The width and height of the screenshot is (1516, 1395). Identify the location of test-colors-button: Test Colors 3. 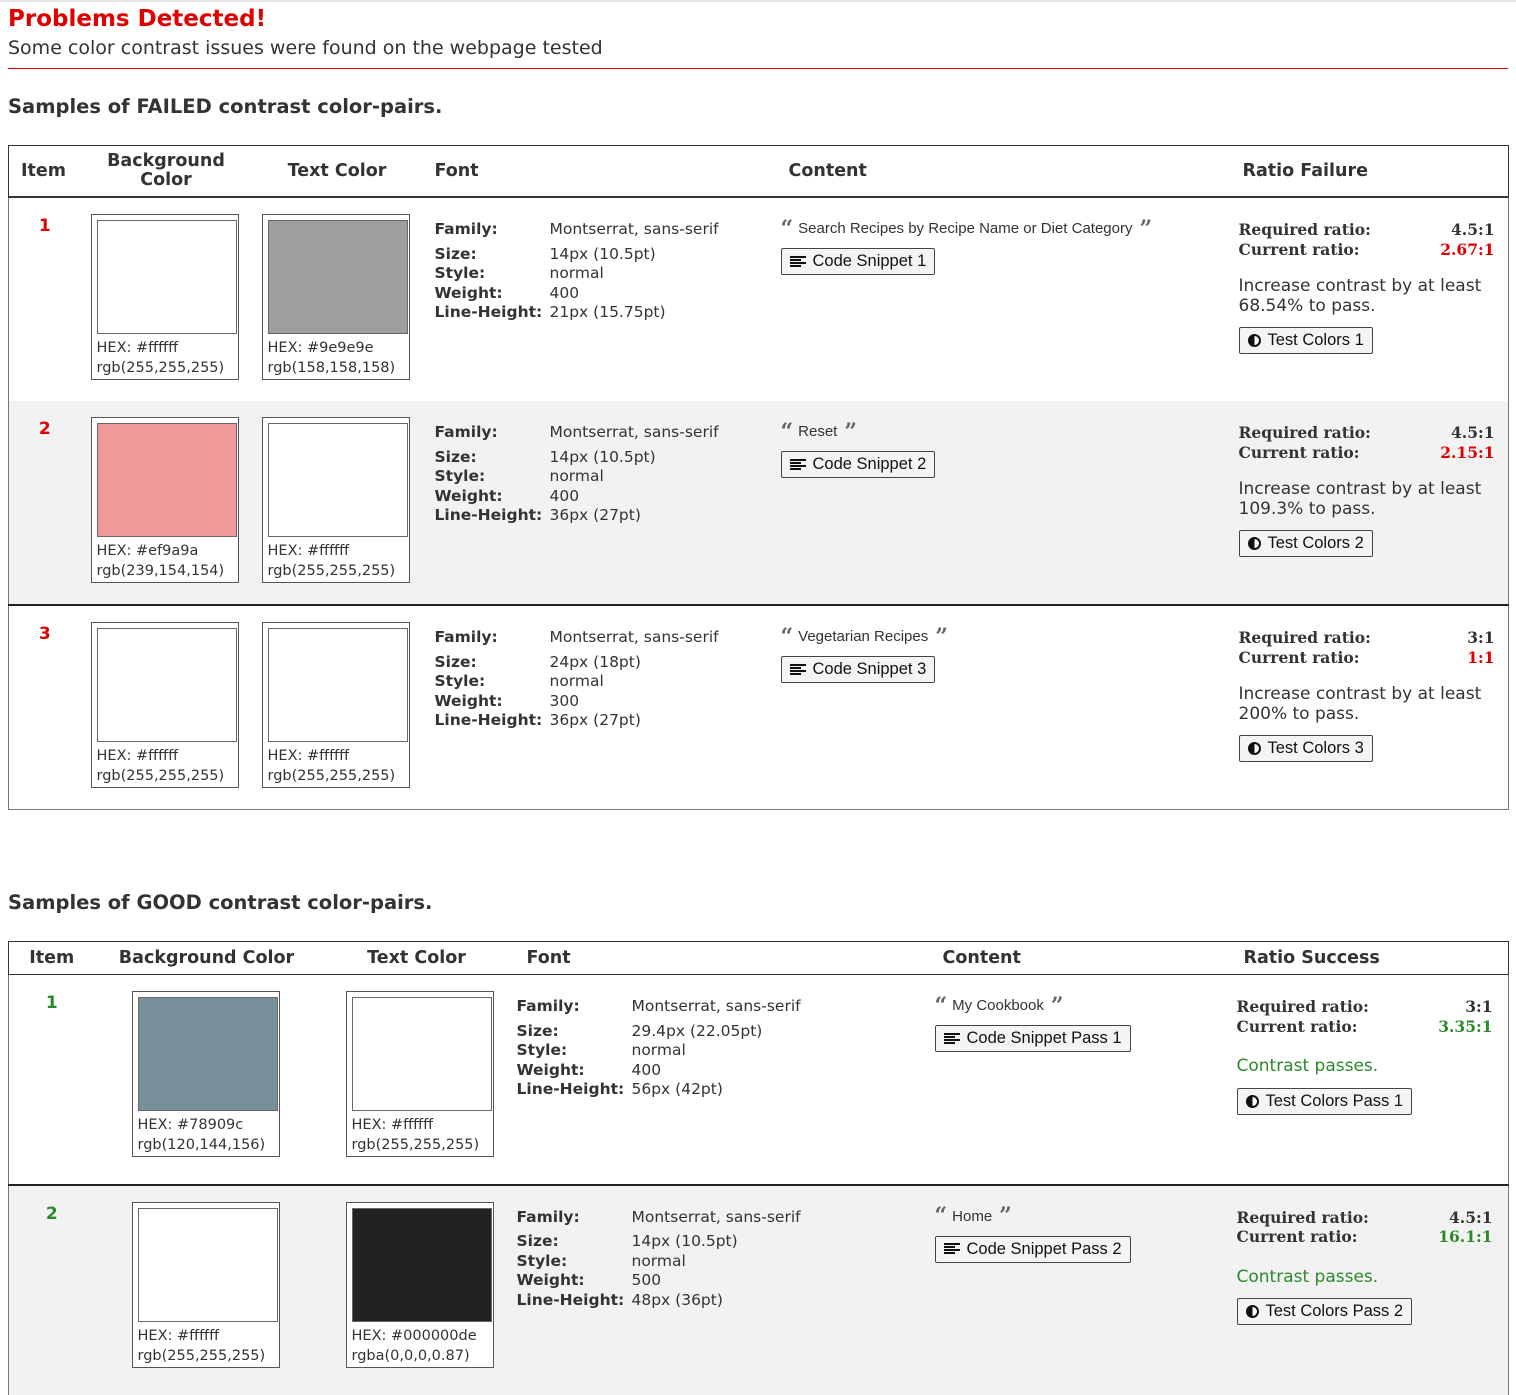
(1305, 748).